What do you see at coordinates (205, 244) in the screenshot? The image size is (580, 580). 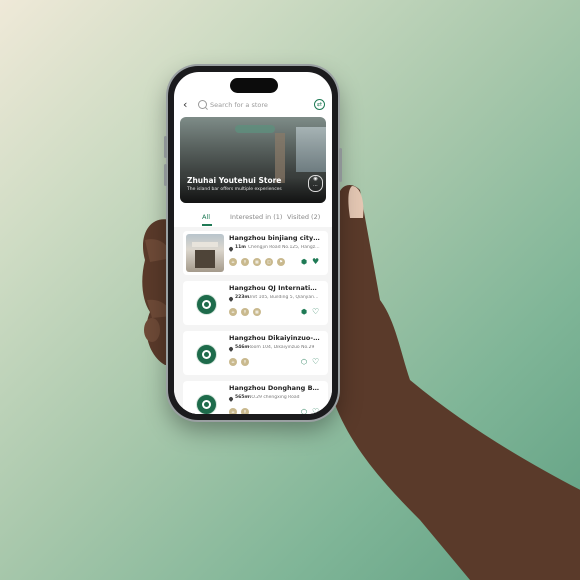 I see `store-sign` at bounding box center [205, 244].